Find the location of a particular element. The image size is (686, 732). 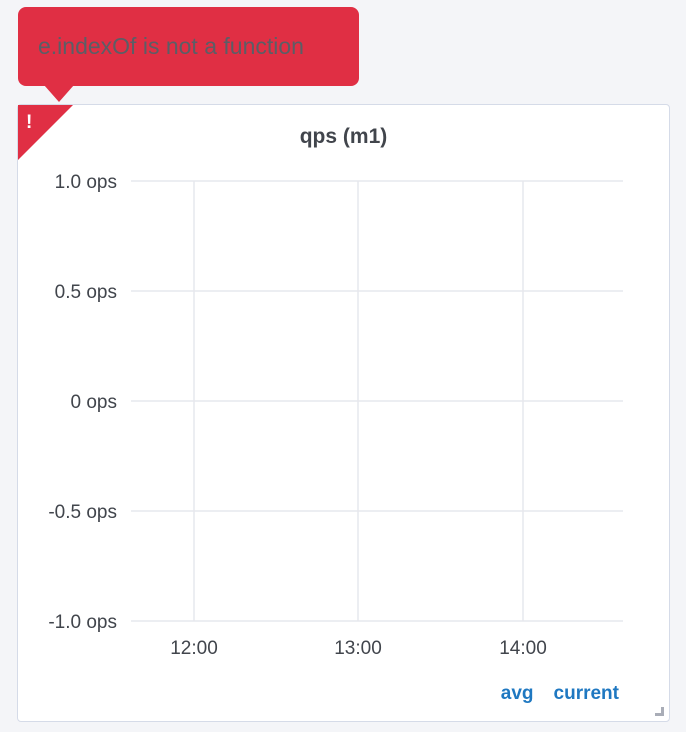

x-tick-label: 13:00 is located at coordinates (358, 648).